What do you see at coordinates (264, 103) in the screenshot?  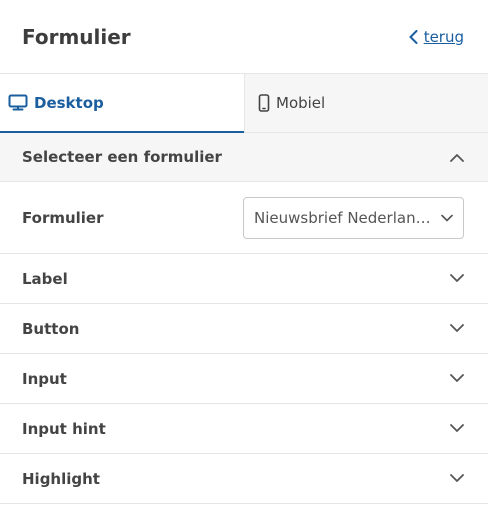 I see `phone-icon` at bounding box center [264, 103].